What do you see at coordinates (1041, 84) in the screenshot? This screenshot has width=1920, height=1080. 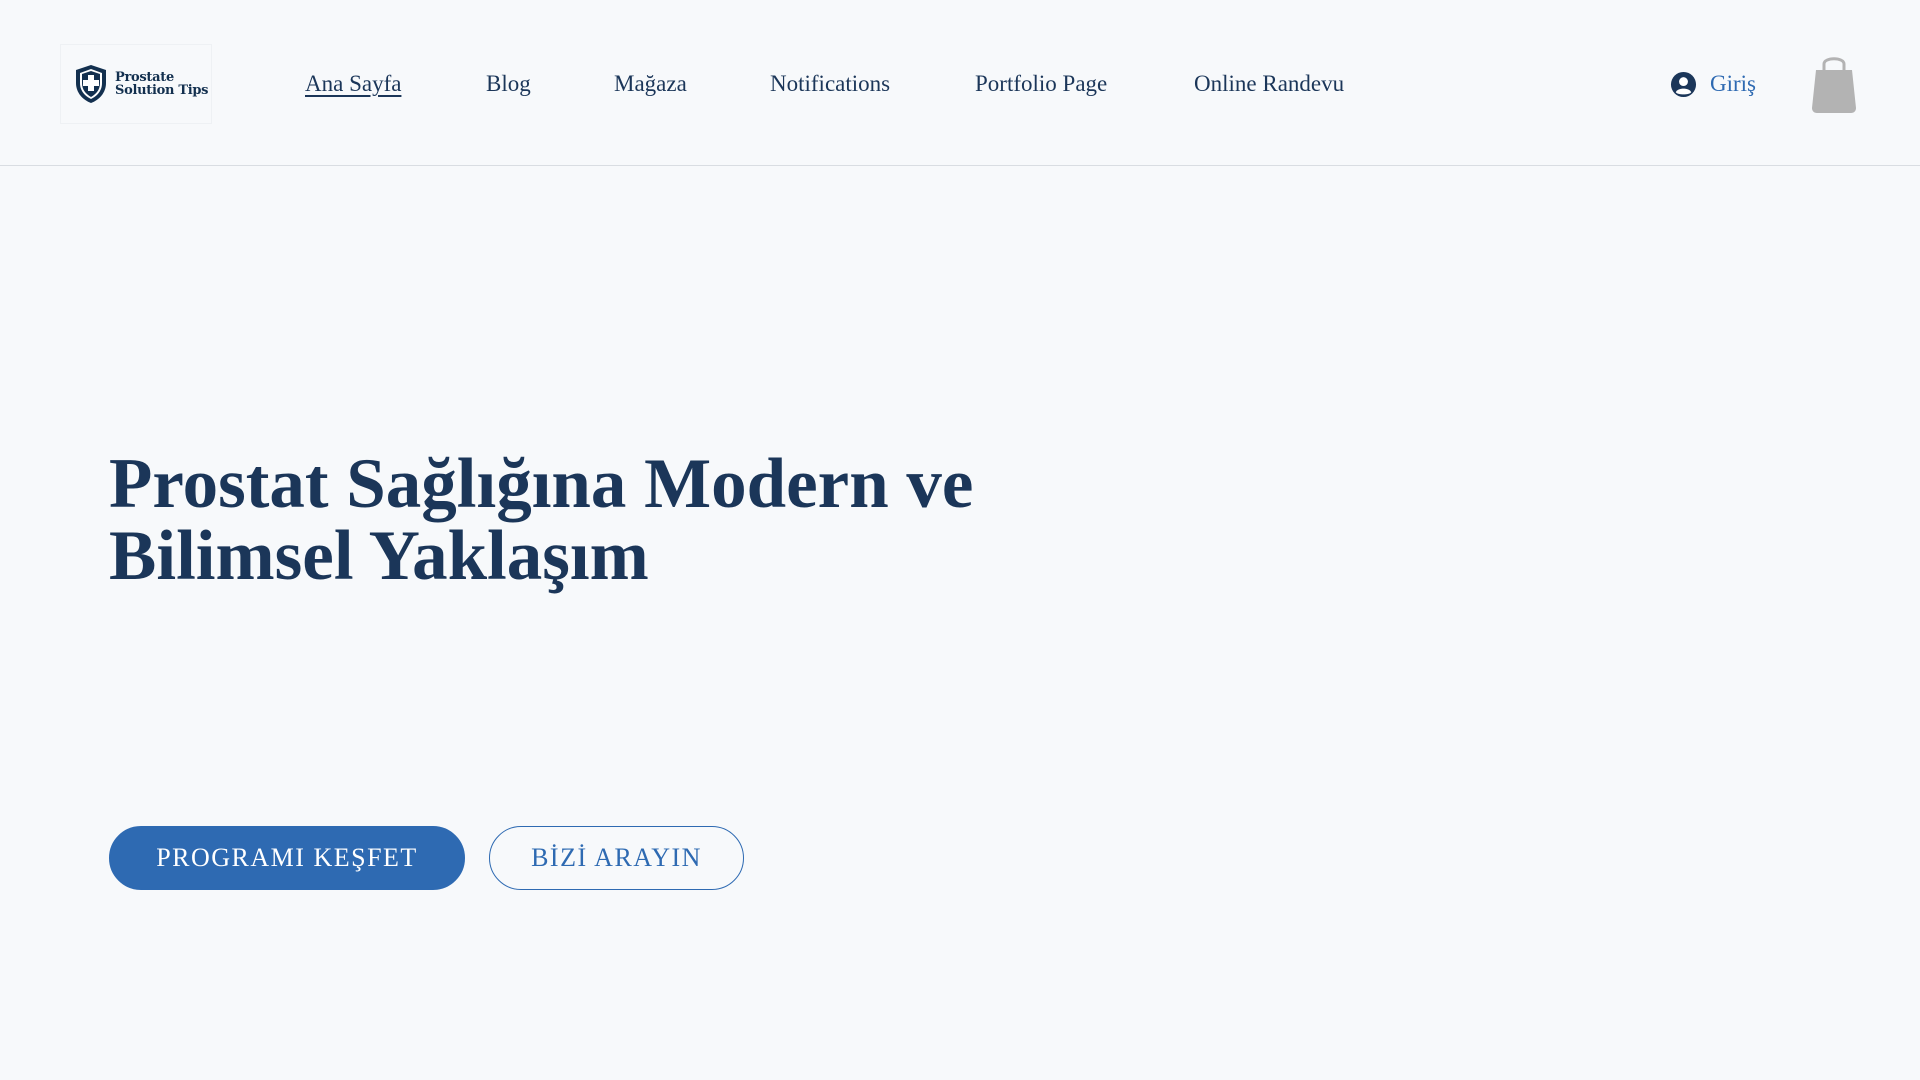 I see `nav-item-portfolio-page: Portfolio Page` at bounding box center [1041, 84].